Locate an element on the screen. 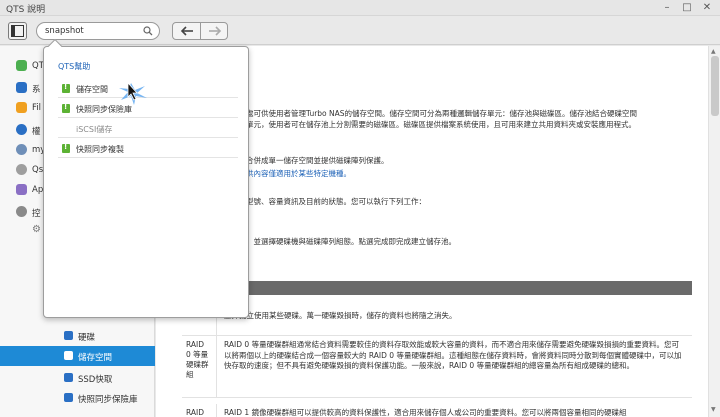  sidebar-item-label: 系 is located at coordinates (36, 90).